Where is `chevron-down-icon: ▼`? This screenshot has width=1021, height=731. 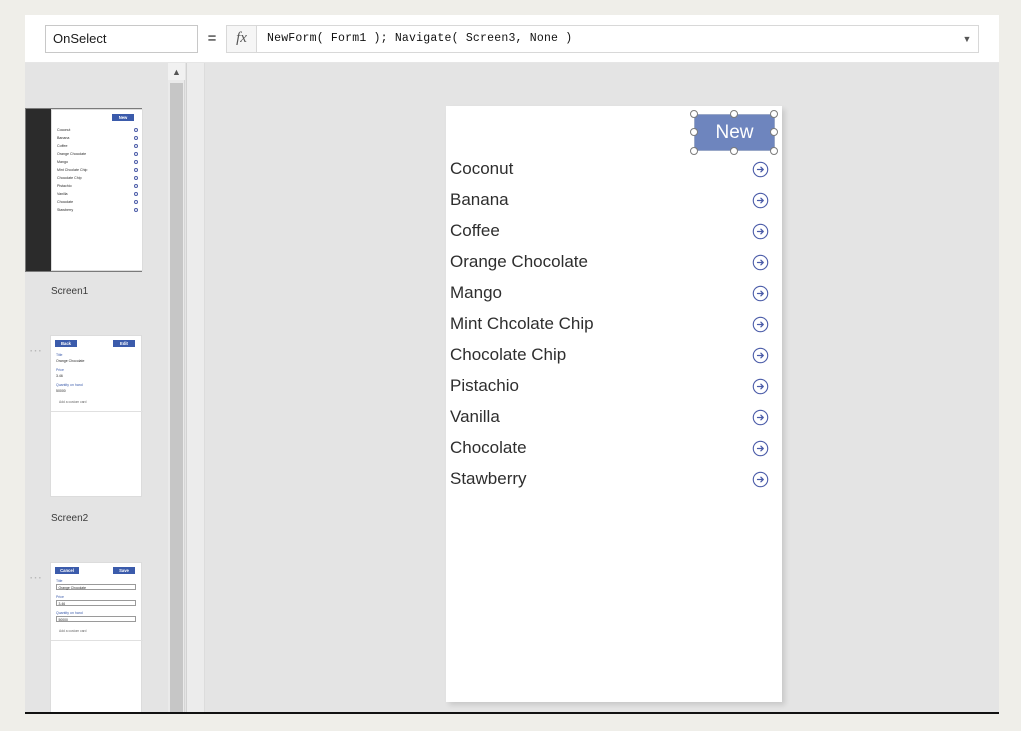
chevron-down-icon: ▼ is located at coordinates (967, 39).